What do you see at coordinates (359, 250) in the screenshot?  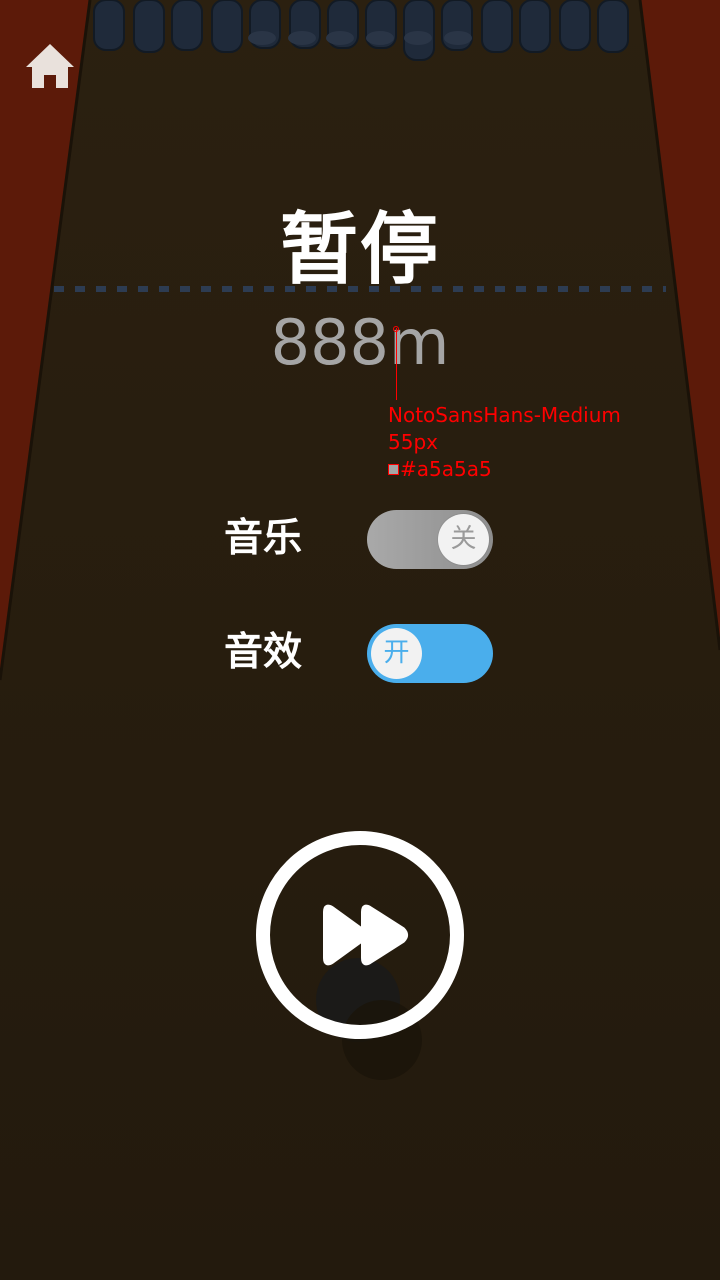 I see `pause-title: 暂停` at bounding box center [359, 250].